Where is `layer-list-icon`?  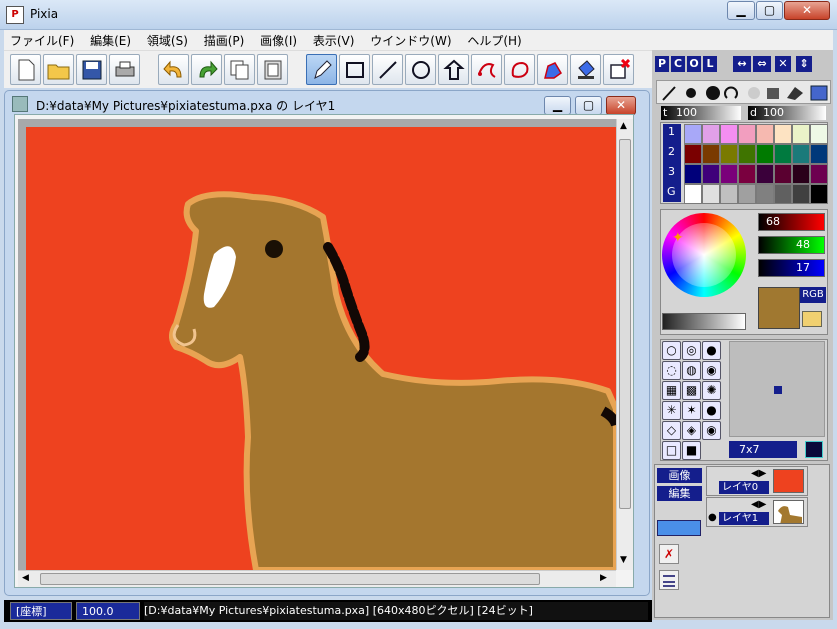 layer-list-icon is located at coordinates (669, 580).